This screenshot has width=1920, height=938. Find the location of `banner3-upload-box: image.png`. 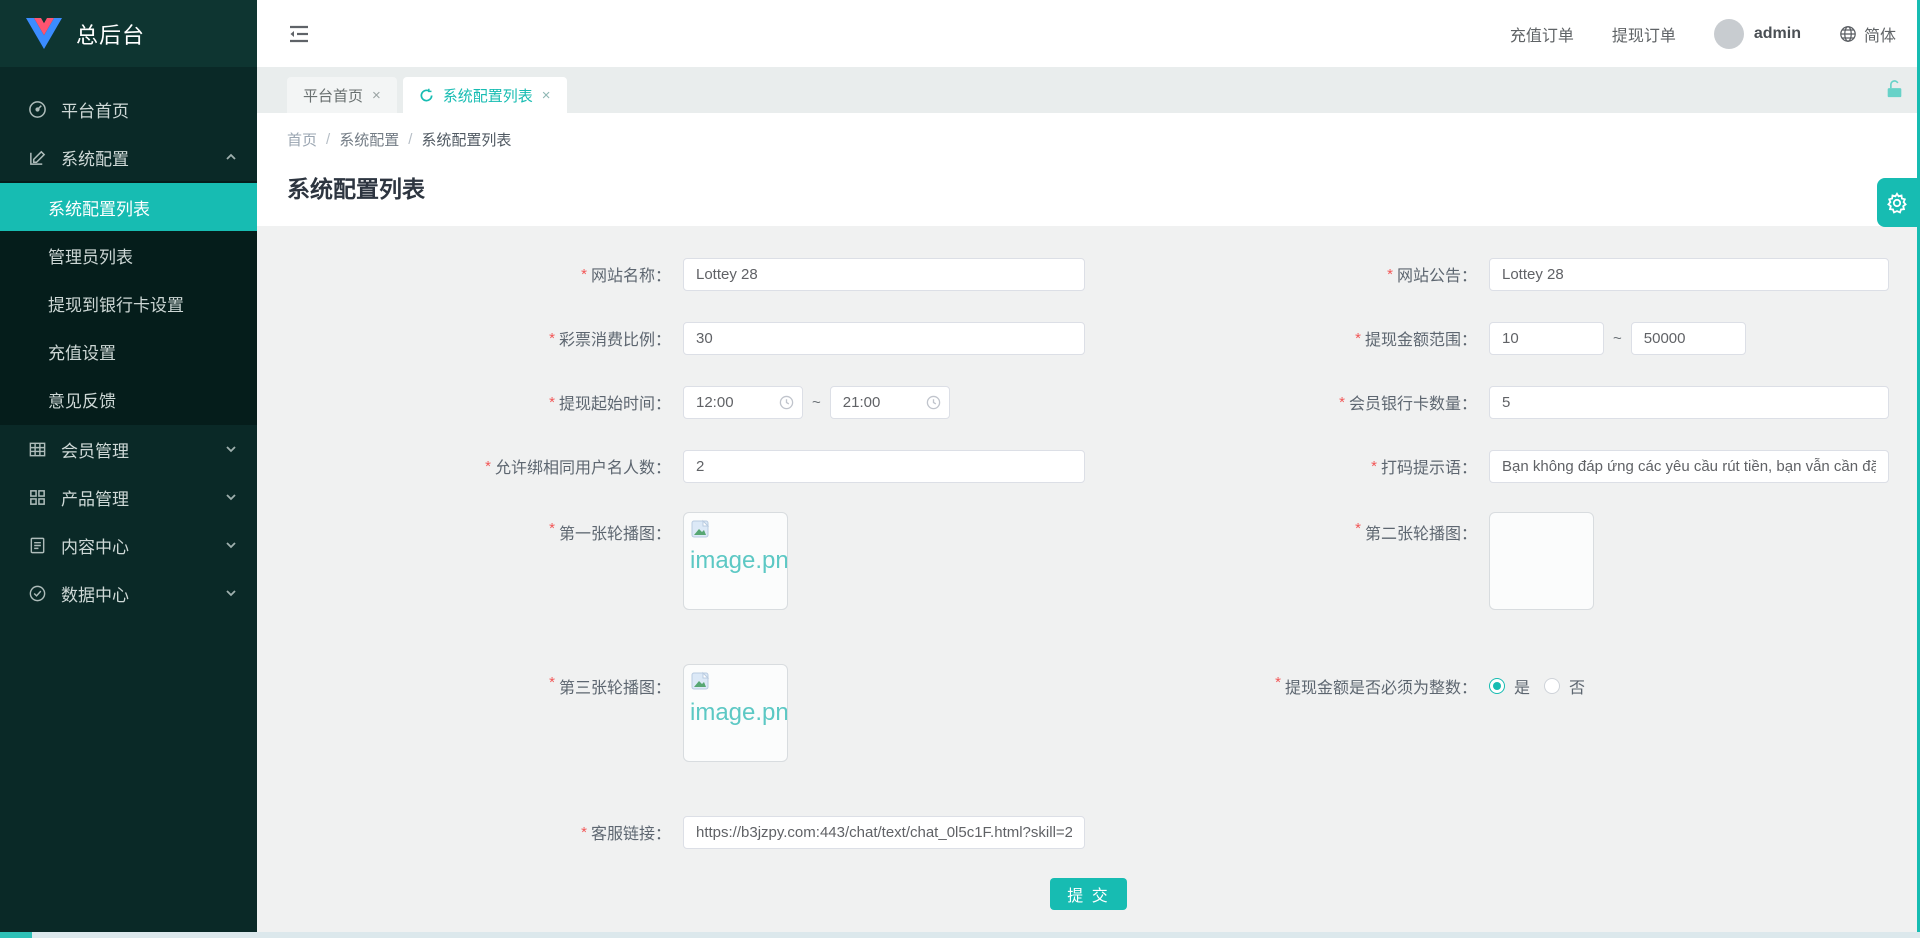

banner3-upload-box: image.png is located at coordinates (735, 713).